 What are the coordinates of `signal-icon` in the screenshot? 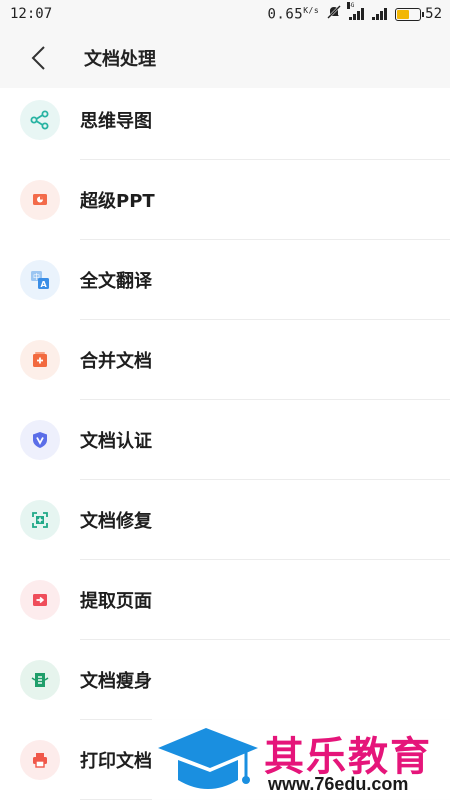 It's located at (380, 14).